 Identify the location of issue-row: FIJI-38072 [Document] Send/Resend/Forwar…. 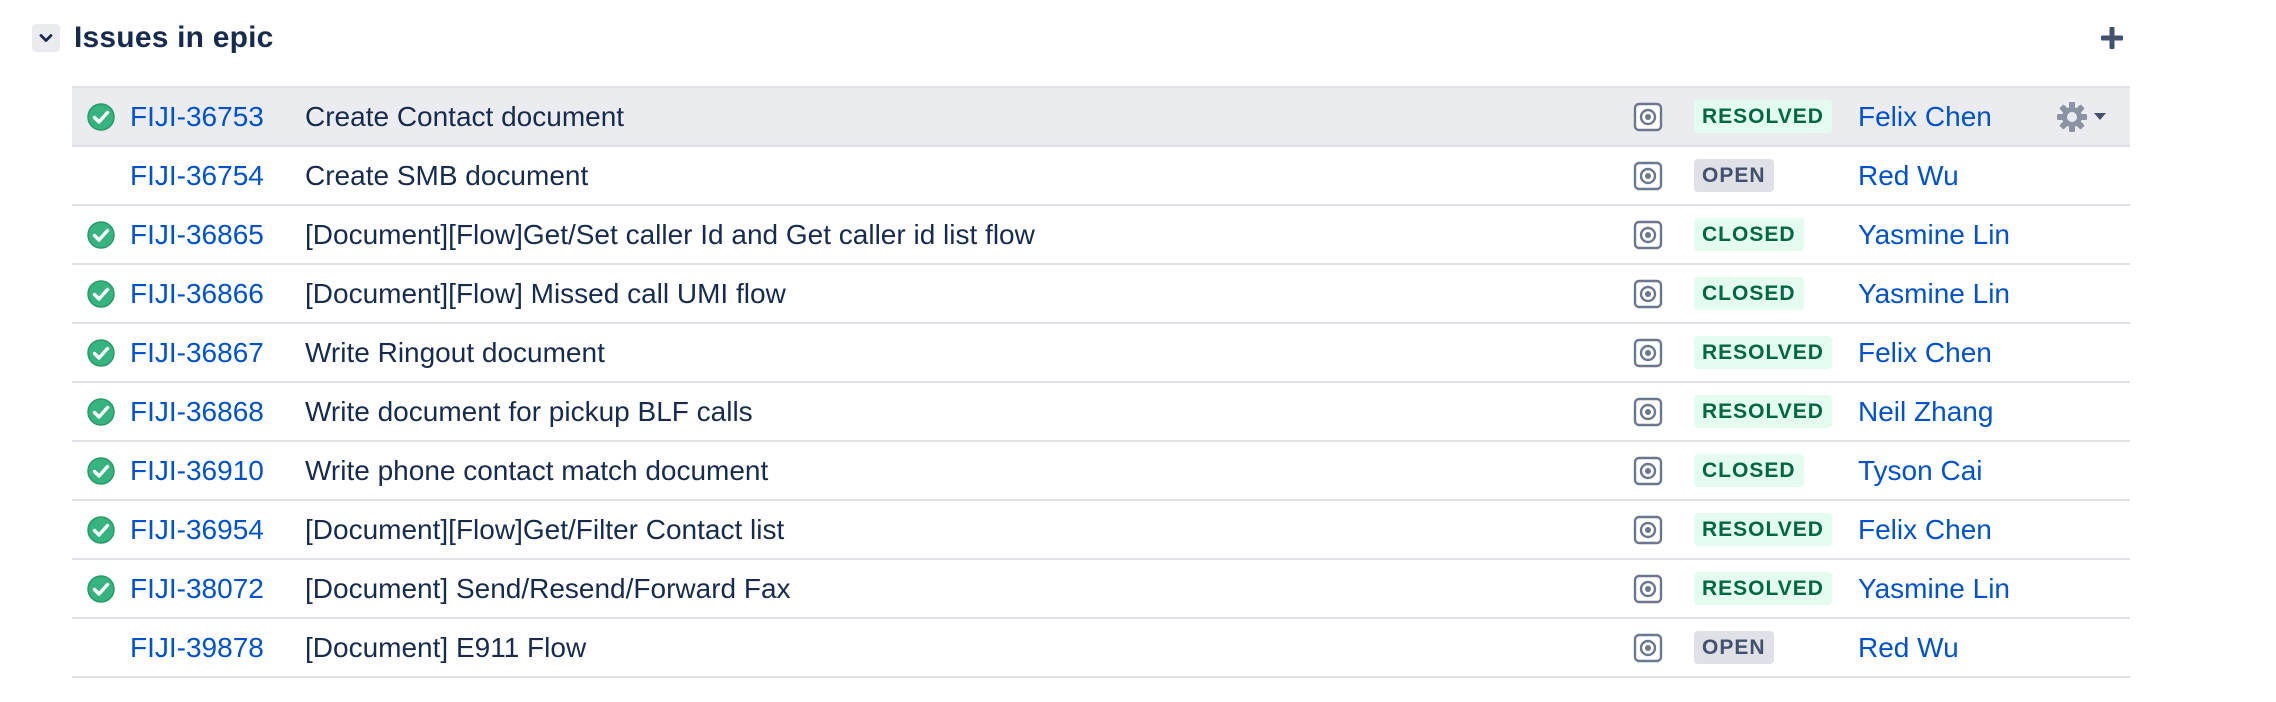
(1101, 589).